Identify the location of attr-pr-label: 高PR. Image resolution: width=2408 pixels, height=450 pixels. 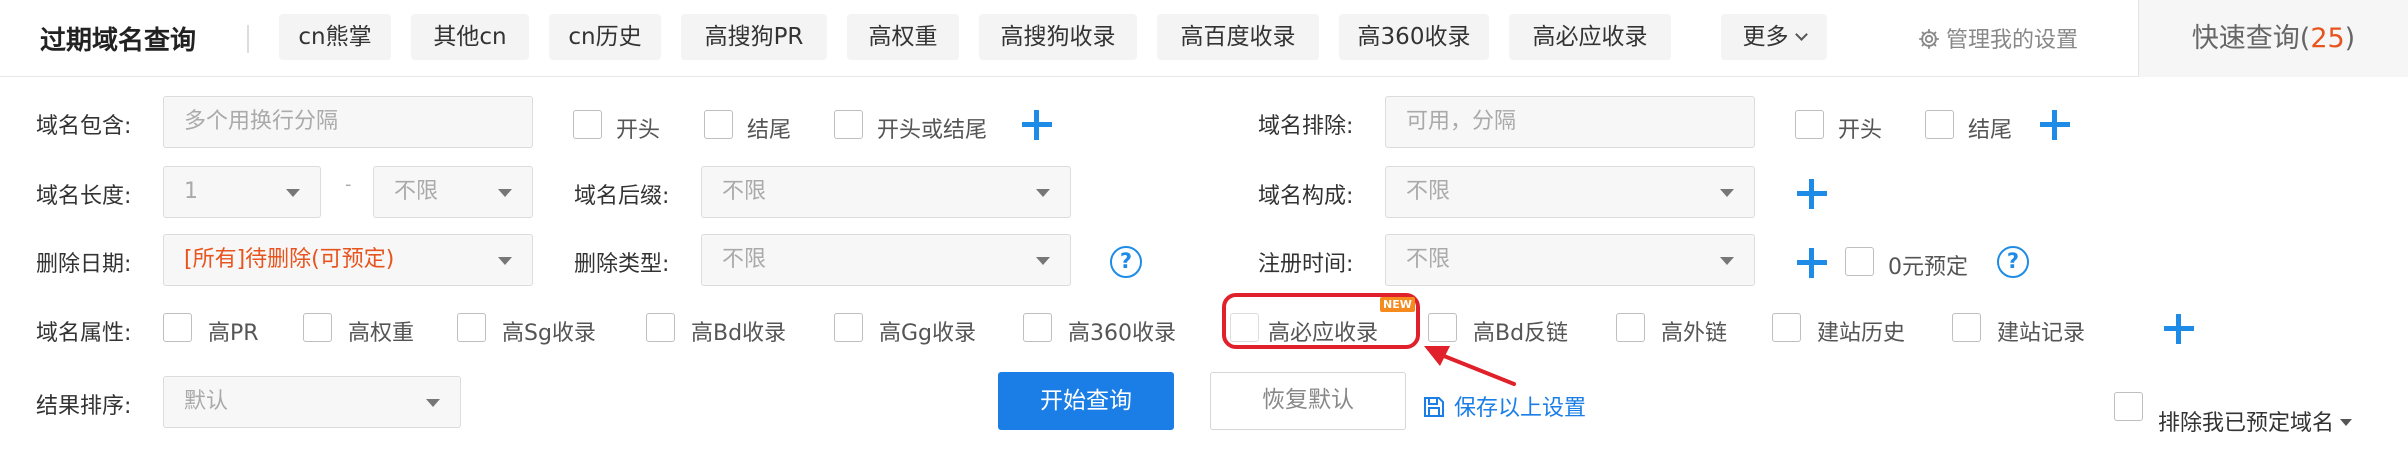
(233, 333).